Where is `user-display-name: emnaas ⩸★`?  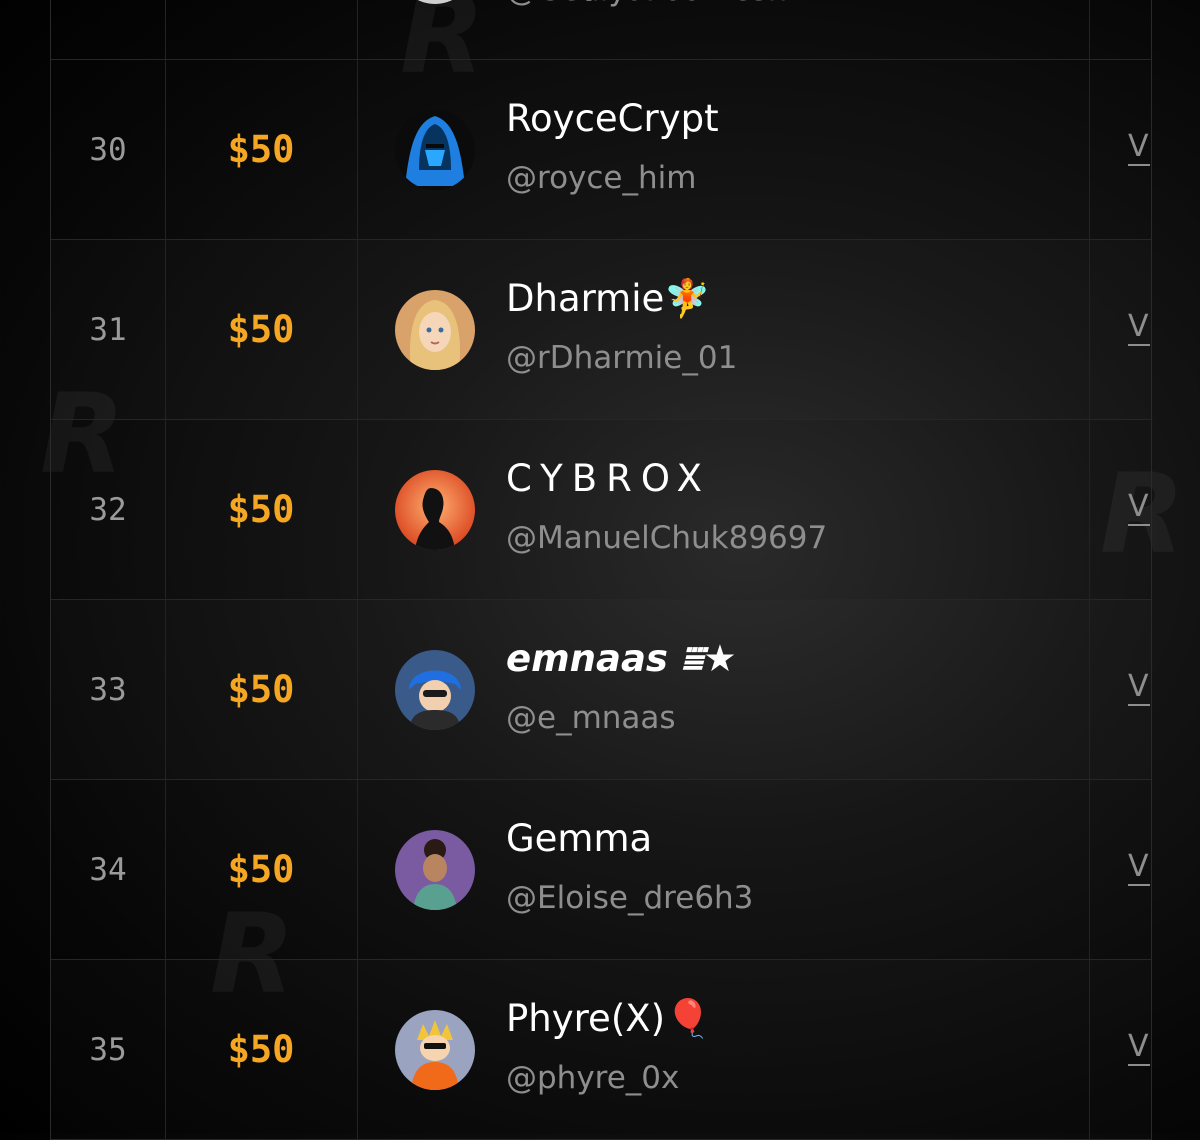
user-display-name: emnaas ⩸★ is located at coordinates (621, 659).